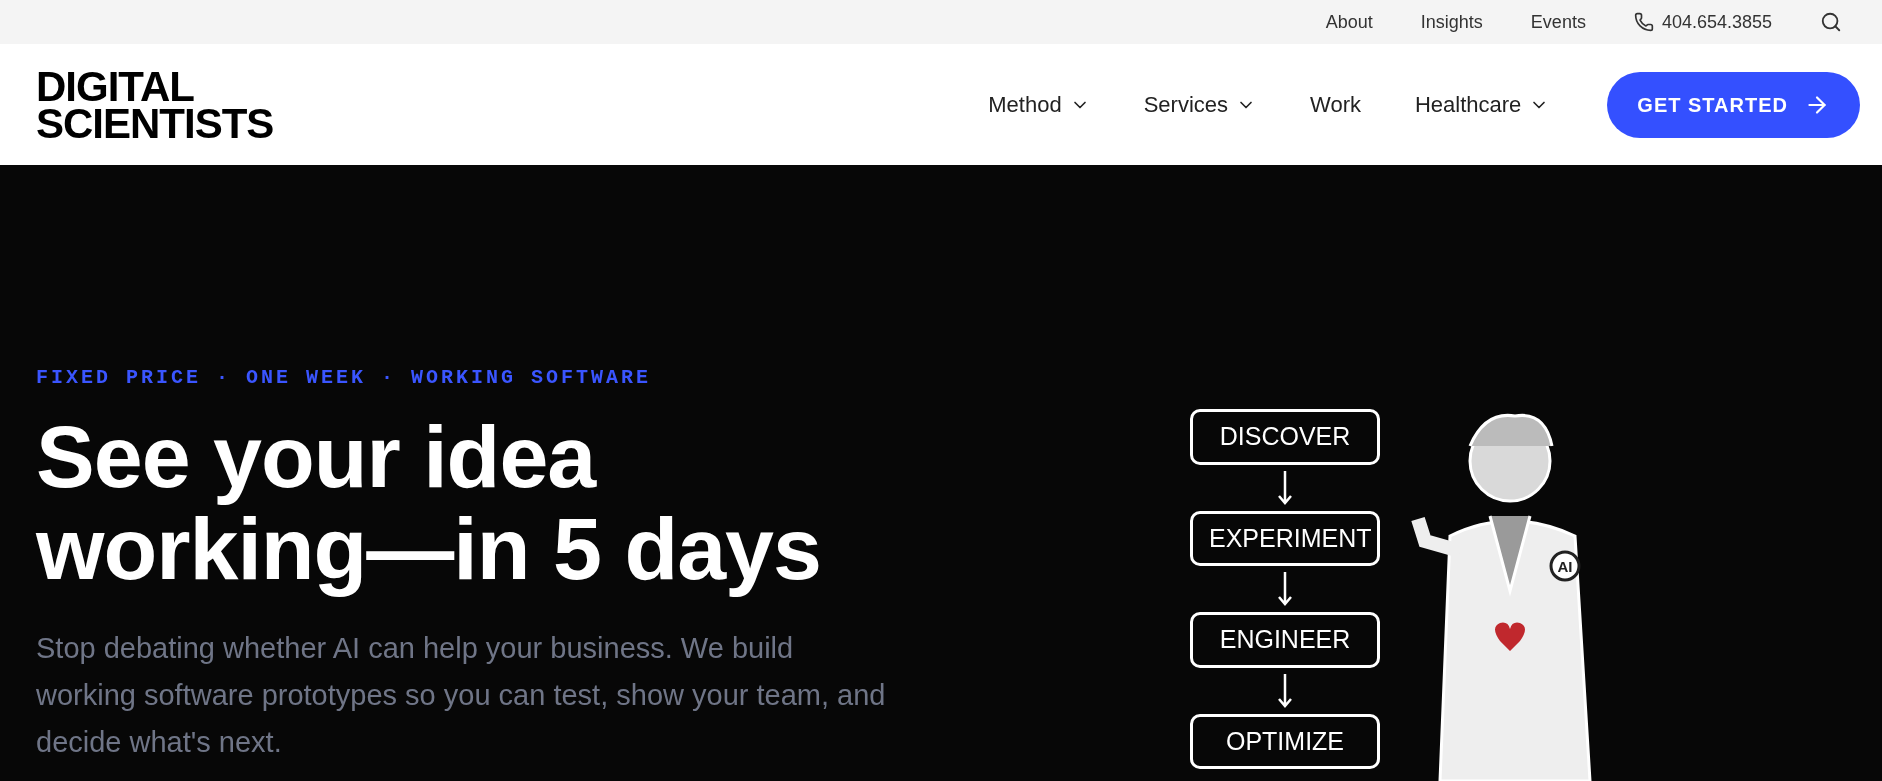  I want to click on nav-item: Healthcare, so click(1482, 104).